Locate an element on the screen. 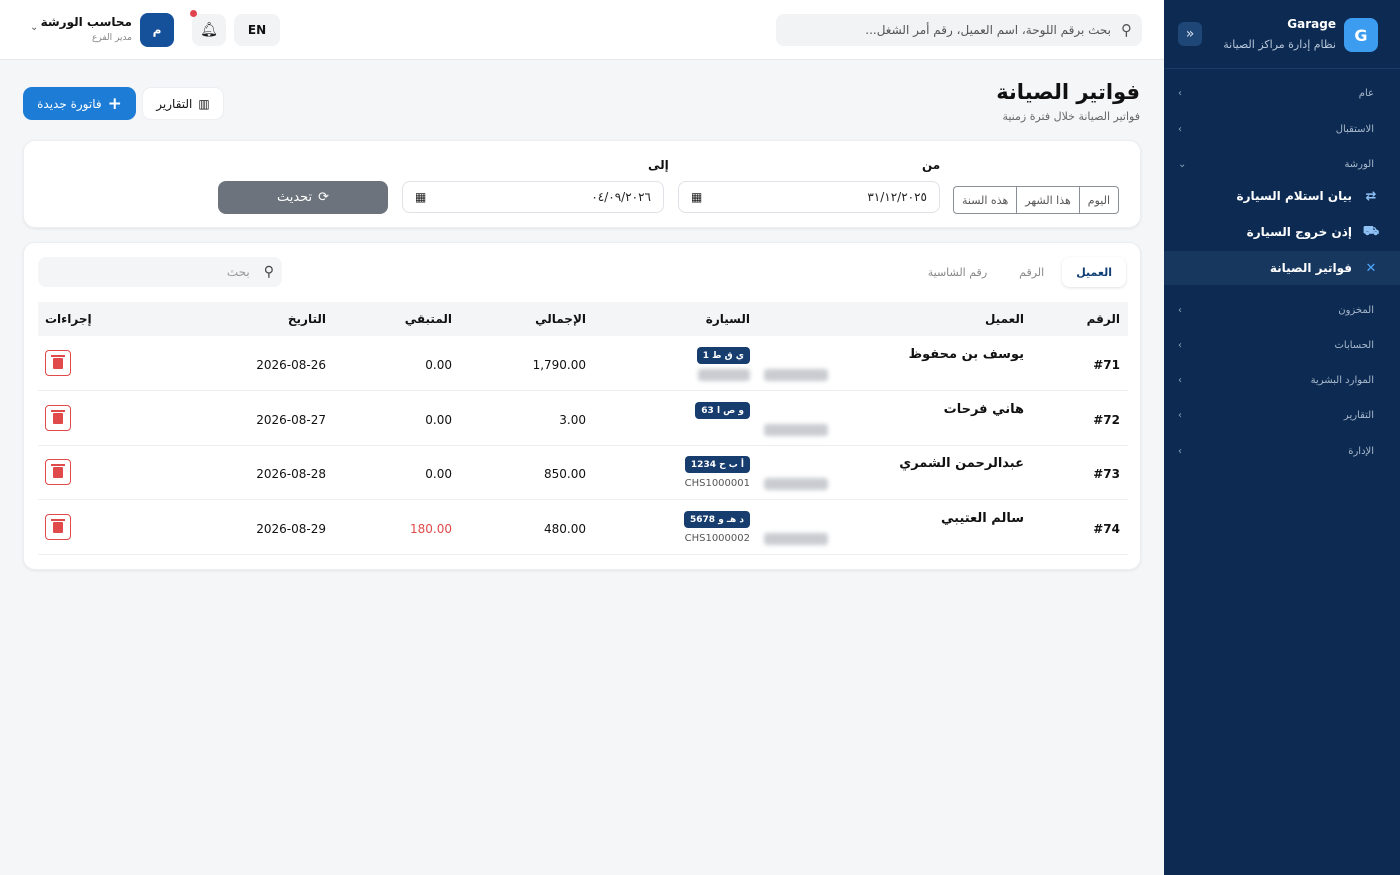 The width and height of the screenshot is (1400, 875). plate-badge: ي ق ط 1 is located at coordinates (723, 355).